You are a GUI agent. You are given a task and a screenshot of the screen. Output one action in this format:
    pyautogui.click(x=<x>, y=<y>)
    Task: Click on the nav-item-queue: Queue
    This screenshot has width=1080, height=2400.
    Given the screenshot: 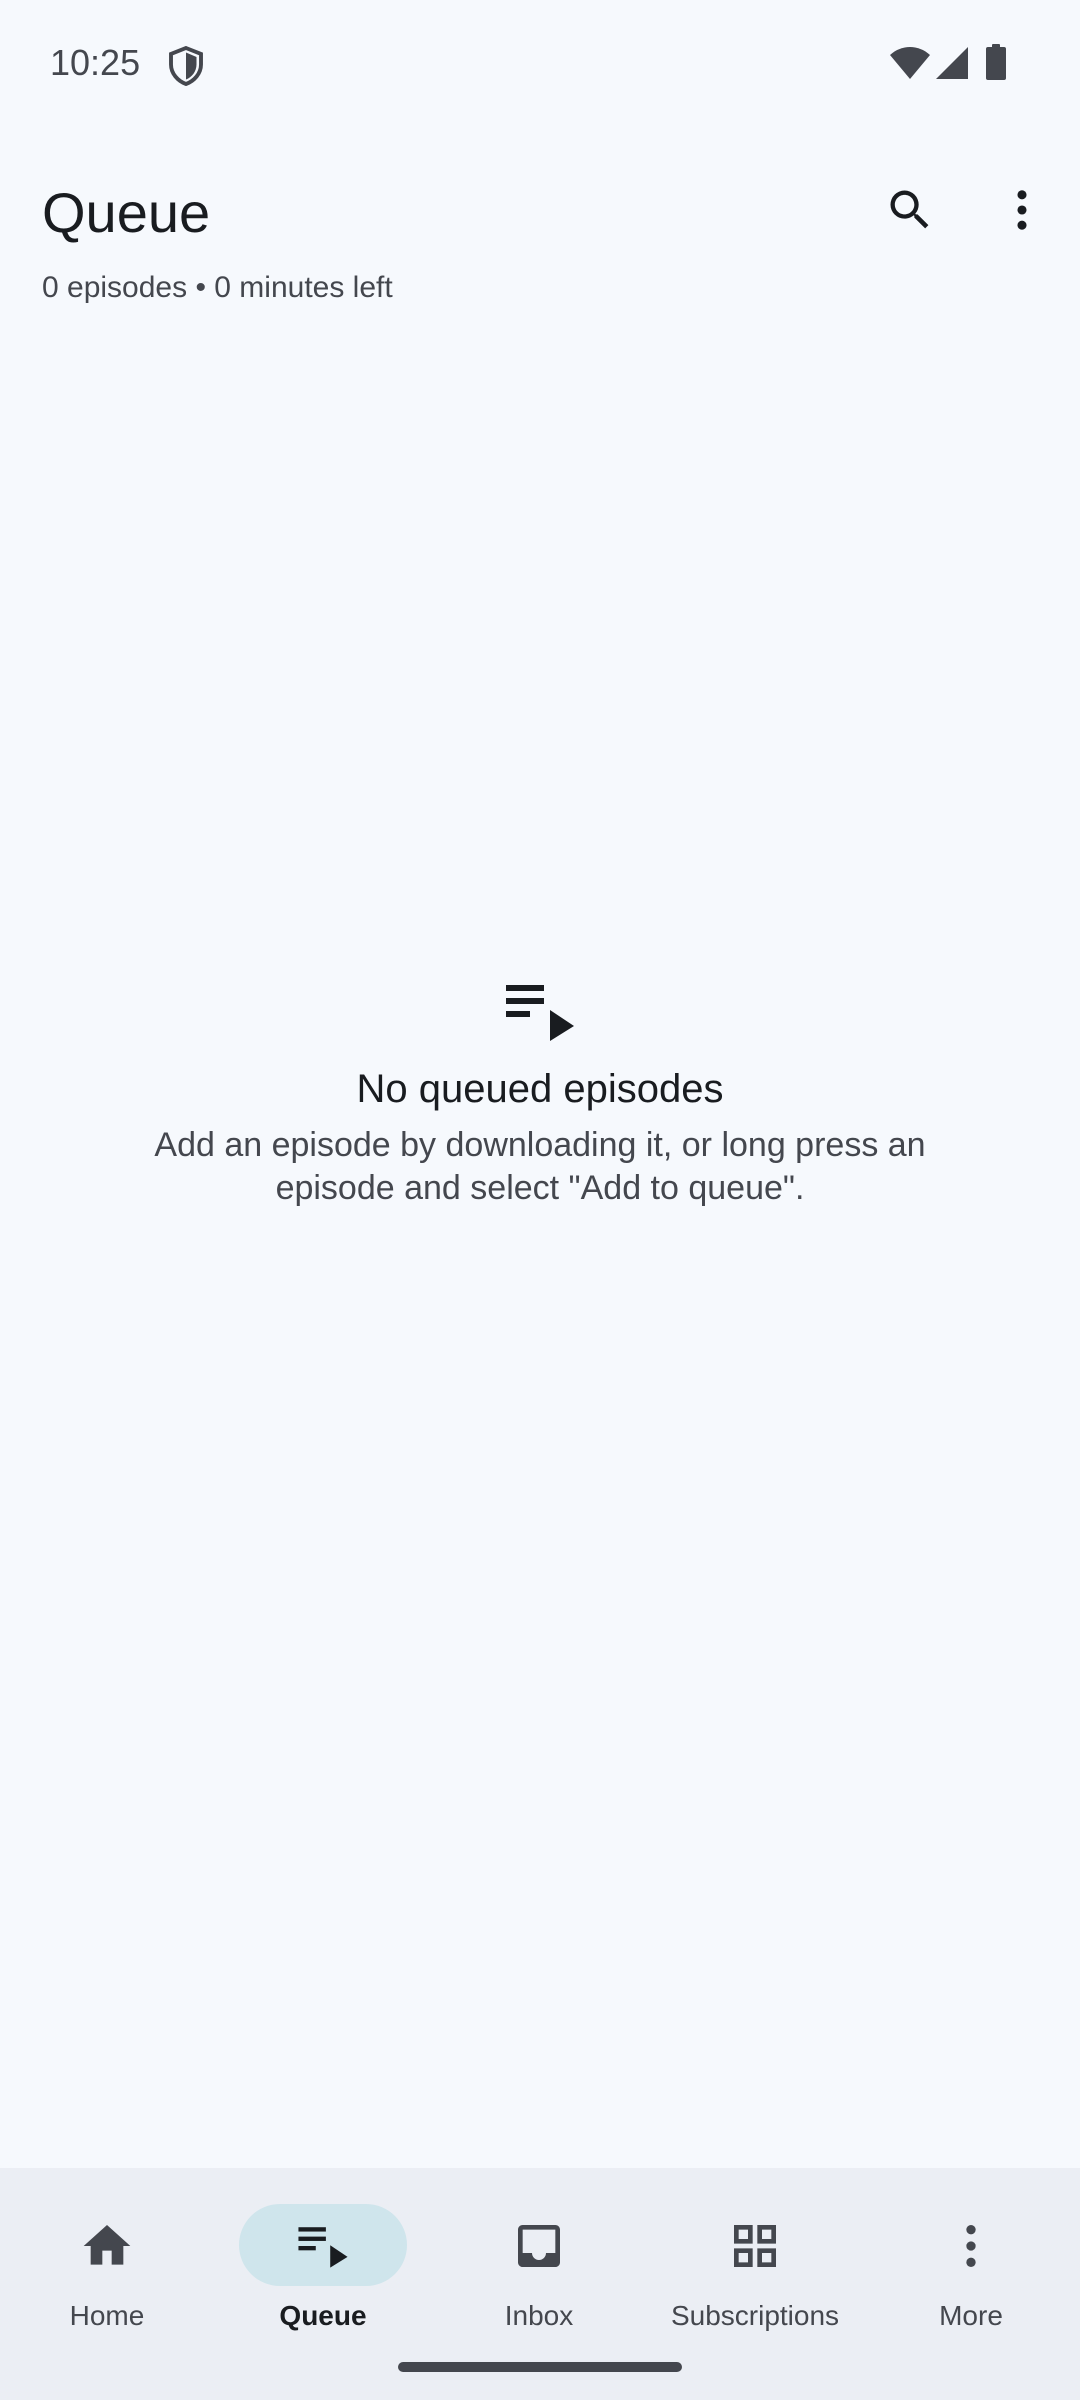 What is the action you would take?
    pyautogui.click(x=323, y=2261)
    